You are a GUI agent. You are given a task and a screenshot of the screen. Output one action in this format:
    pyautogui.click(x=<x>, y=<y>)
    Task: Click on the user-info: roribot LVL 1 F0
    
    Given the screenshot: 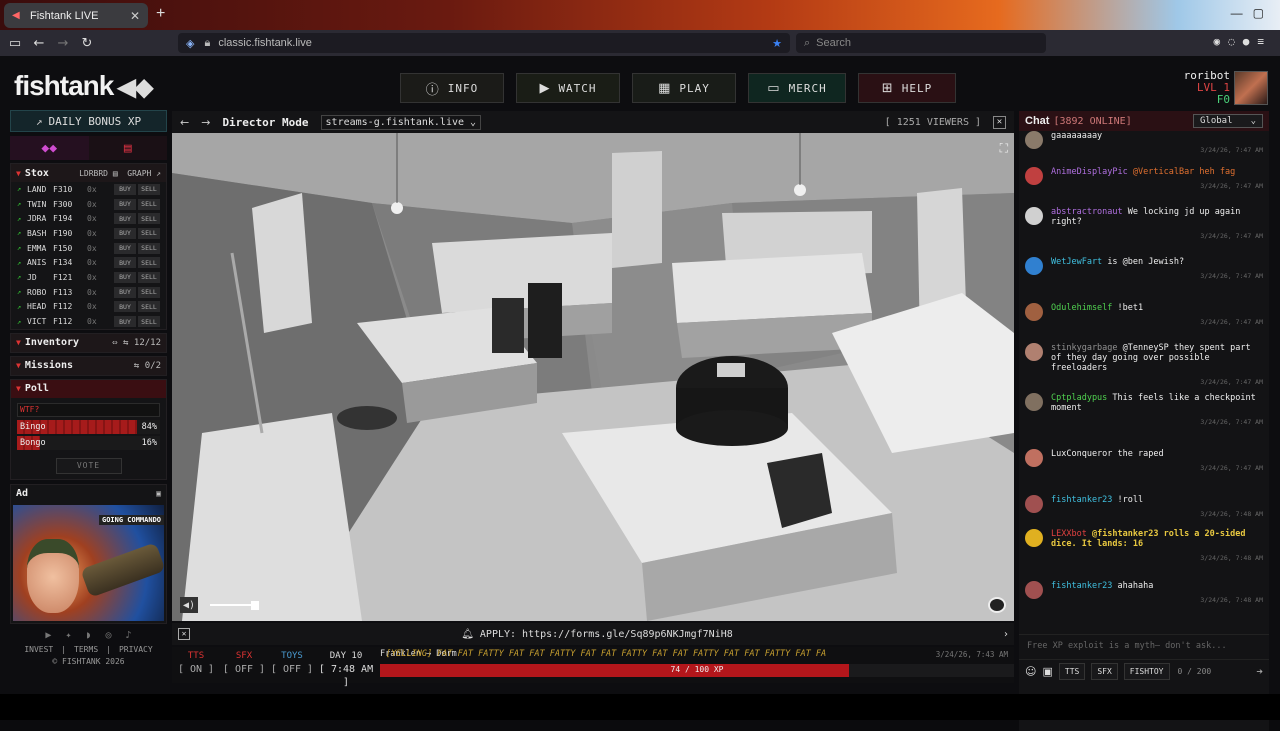 What is the action you would take?
    pyautogui.click(x=1207, y=88)
    